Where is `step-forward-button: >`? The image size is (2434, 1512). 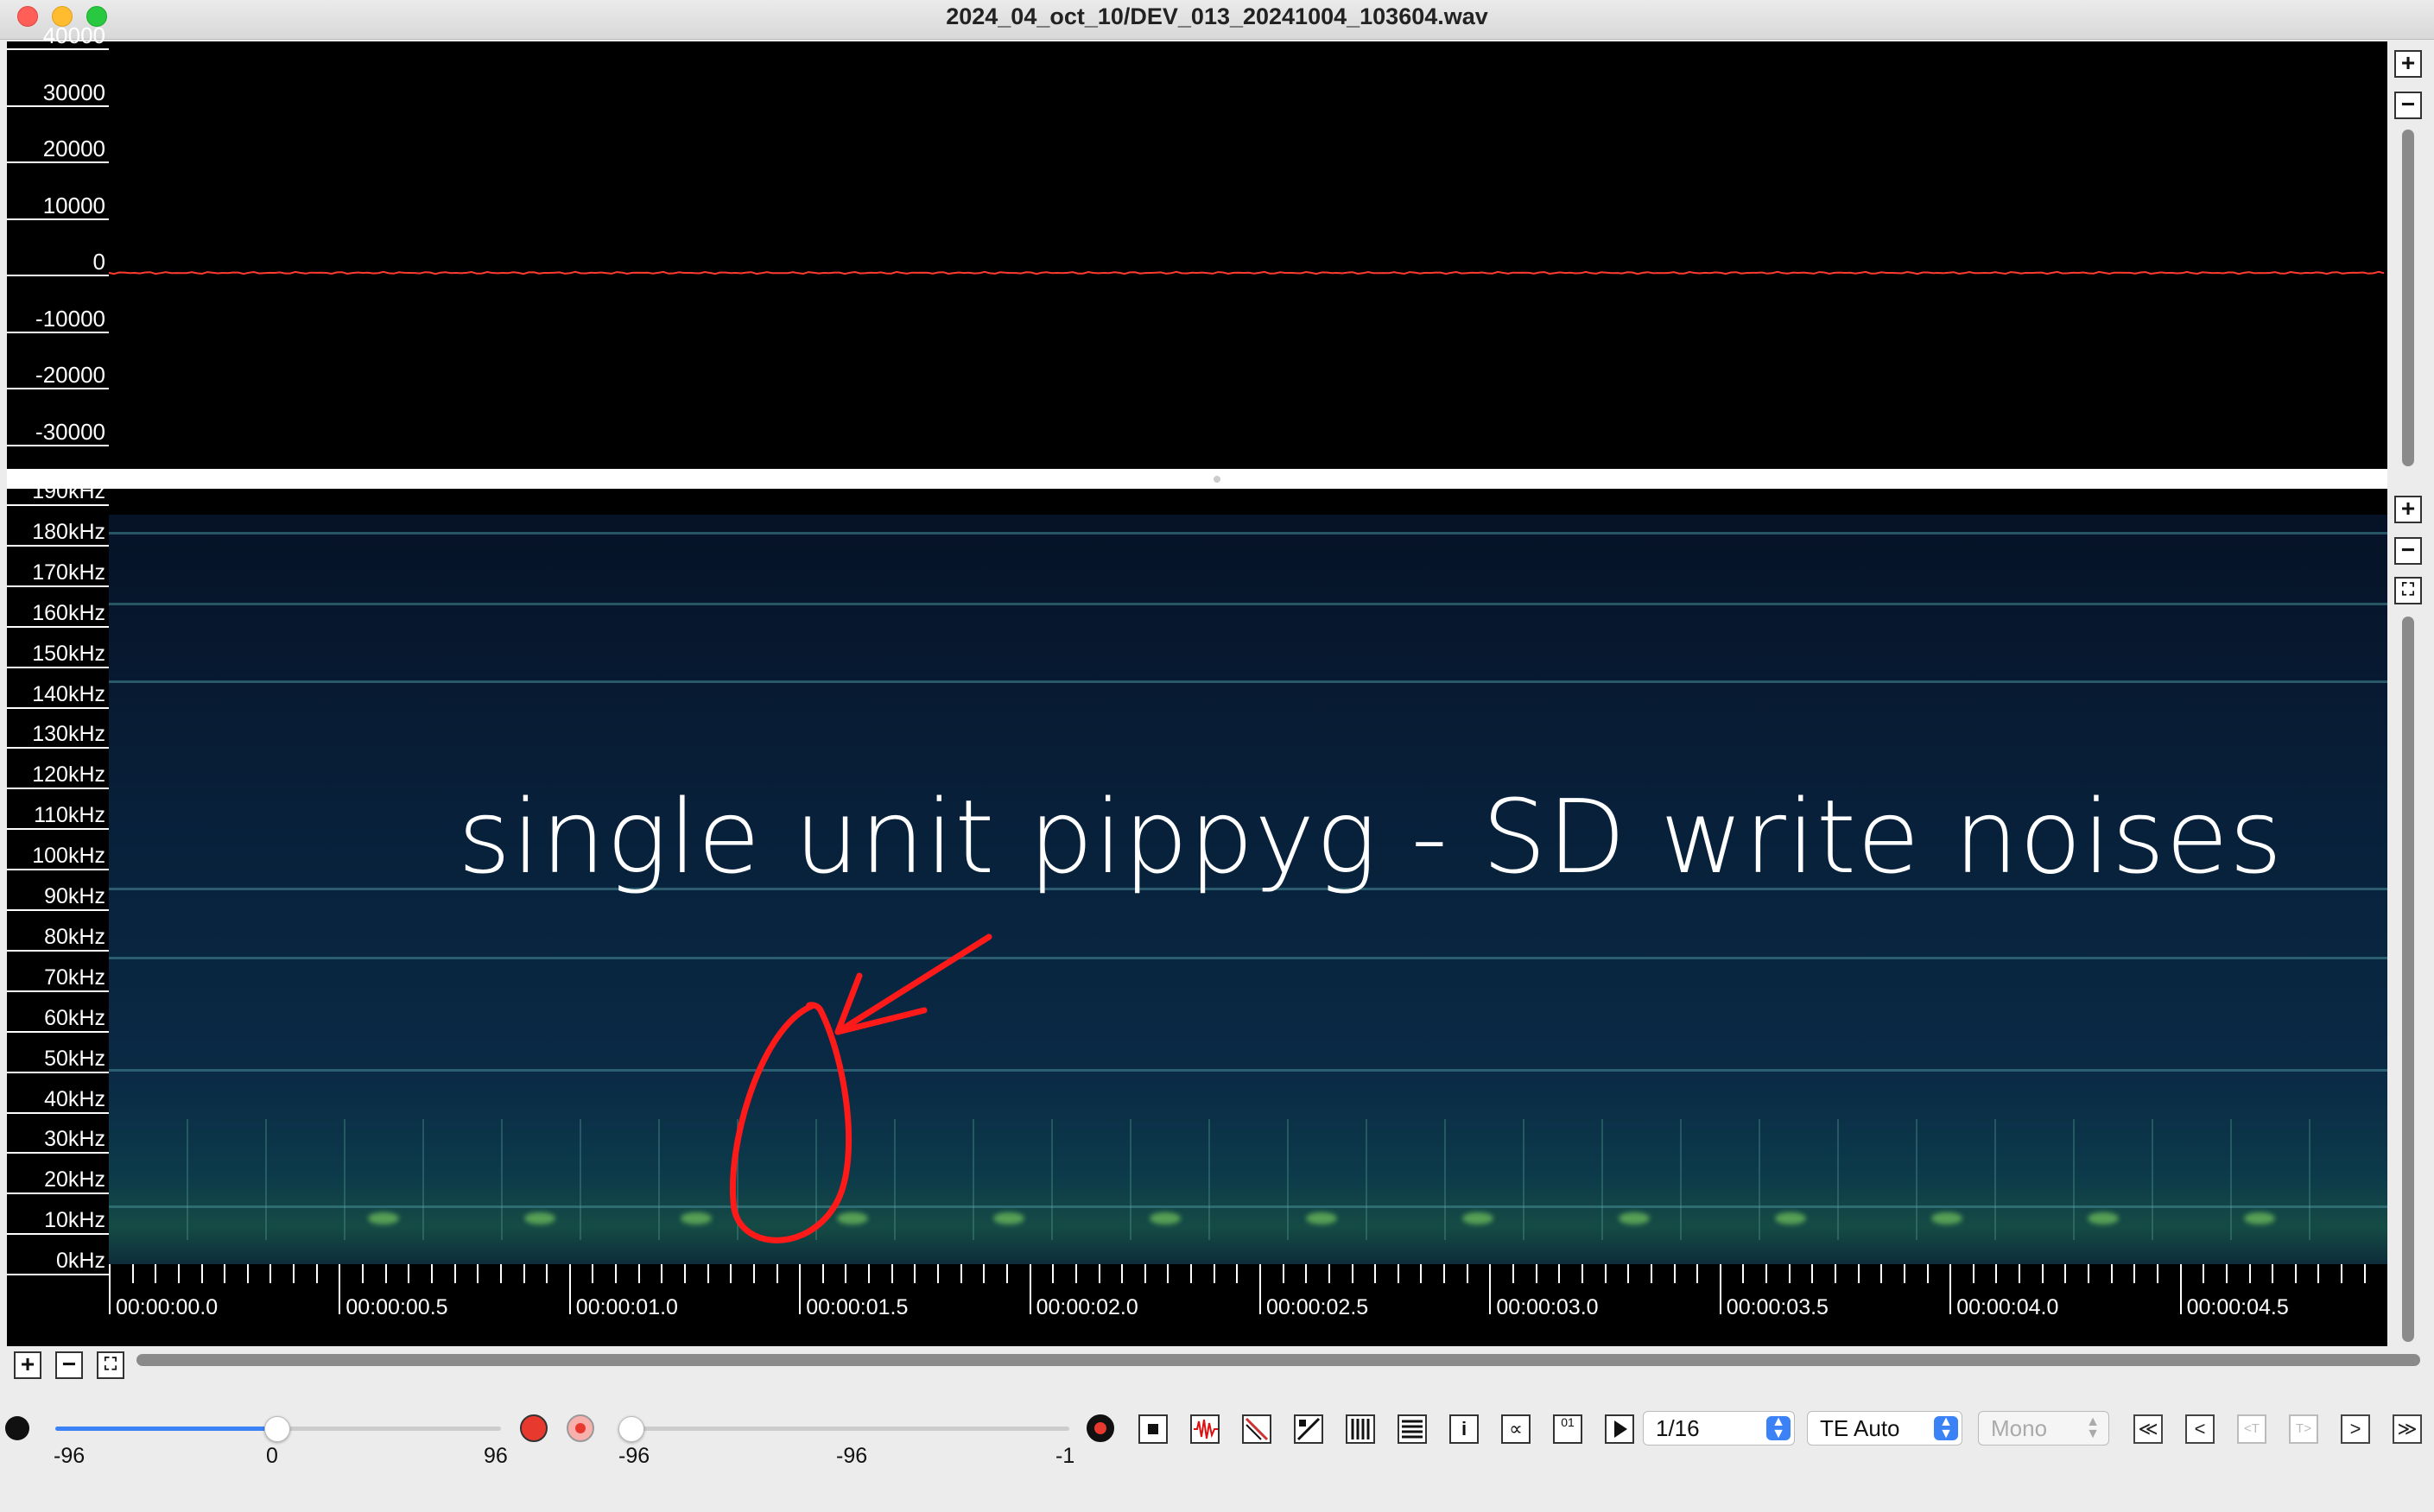
step-forward-button: > is located at coordinates (2355, 1429).